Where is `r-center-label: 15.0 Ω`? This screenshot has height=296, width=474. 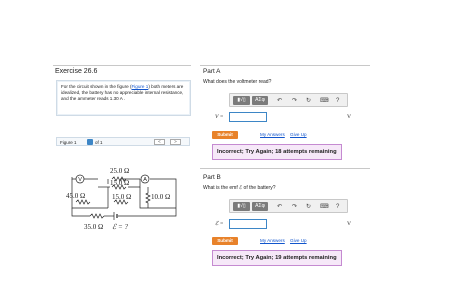 r-center-label: 15.0 Ω is located at coordinates (121, 197).